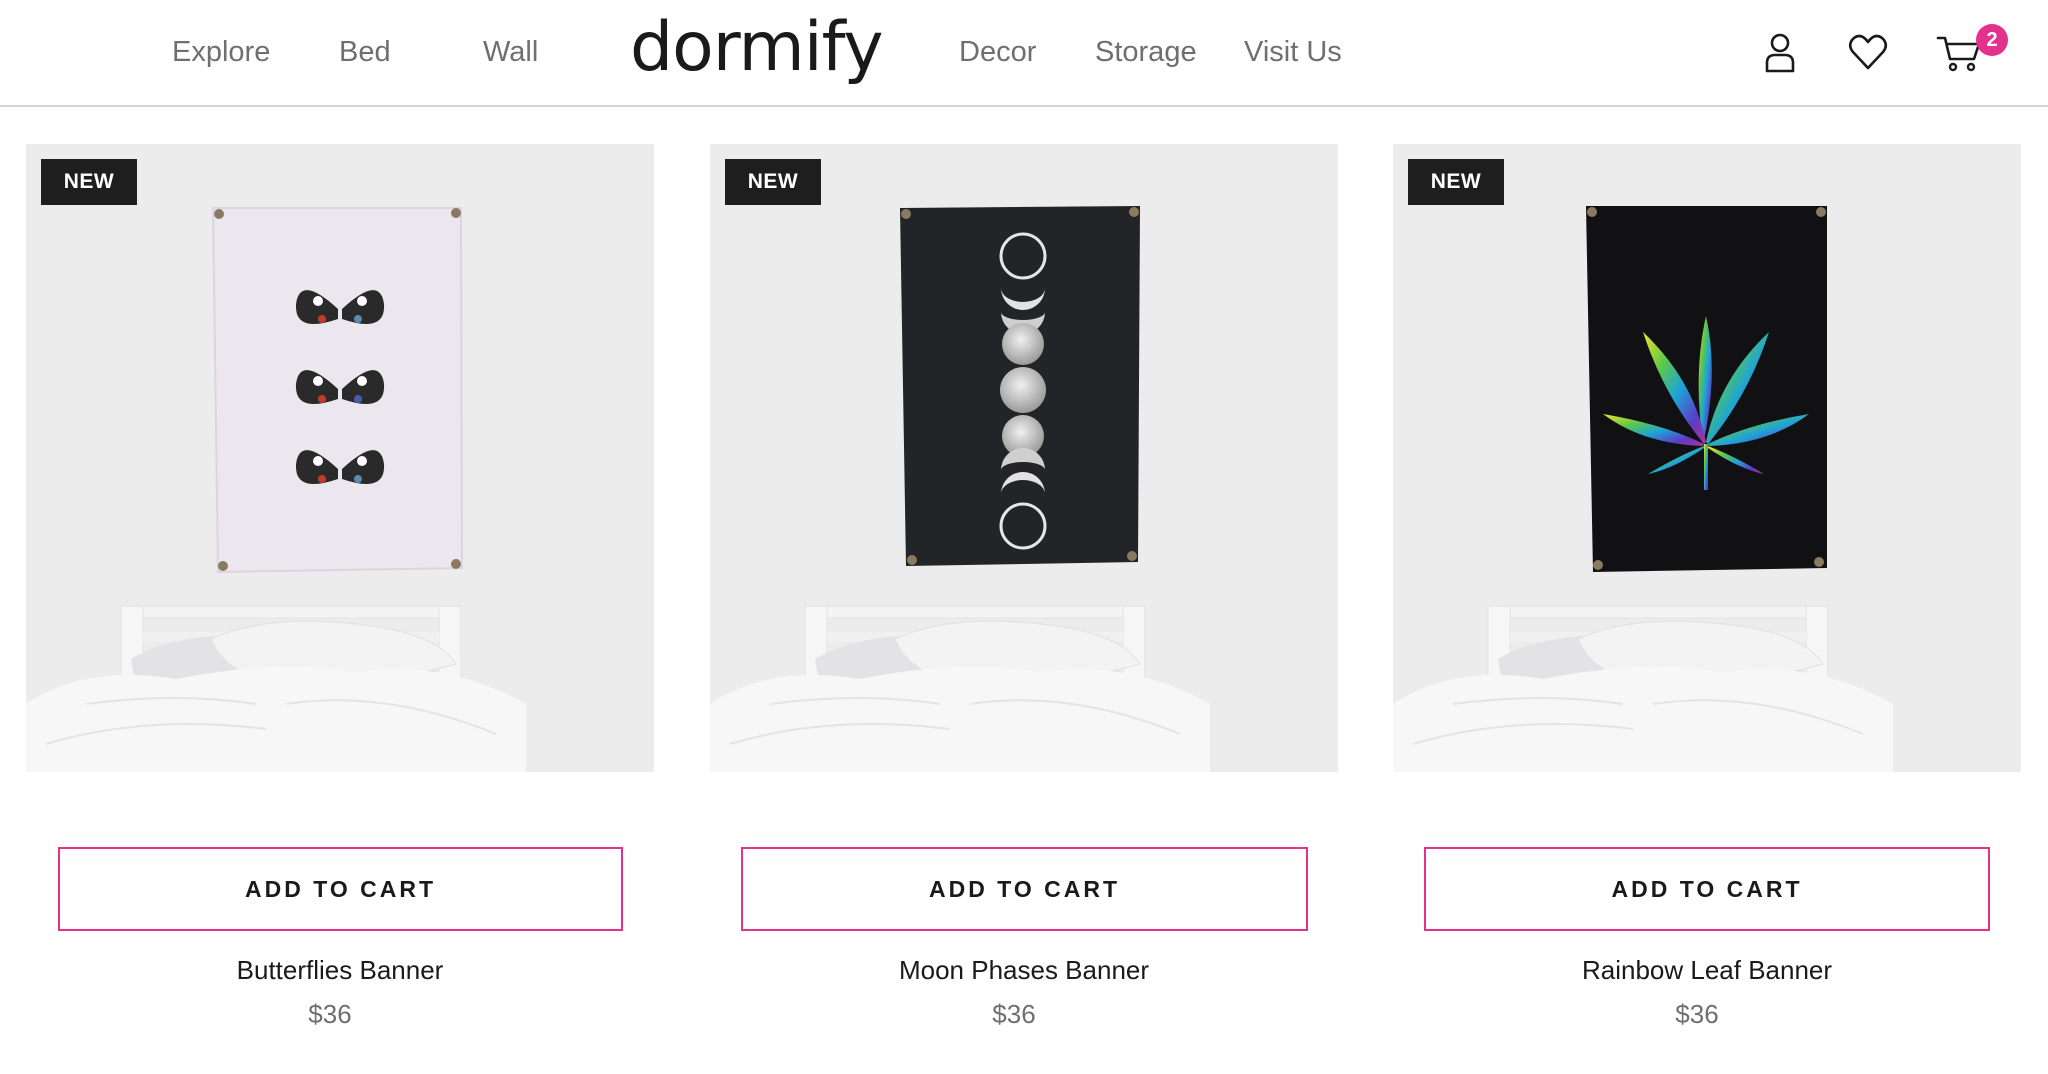 The image size is (2048, 1074). I want to click on nav-bed: Bed, so click(365, 52).